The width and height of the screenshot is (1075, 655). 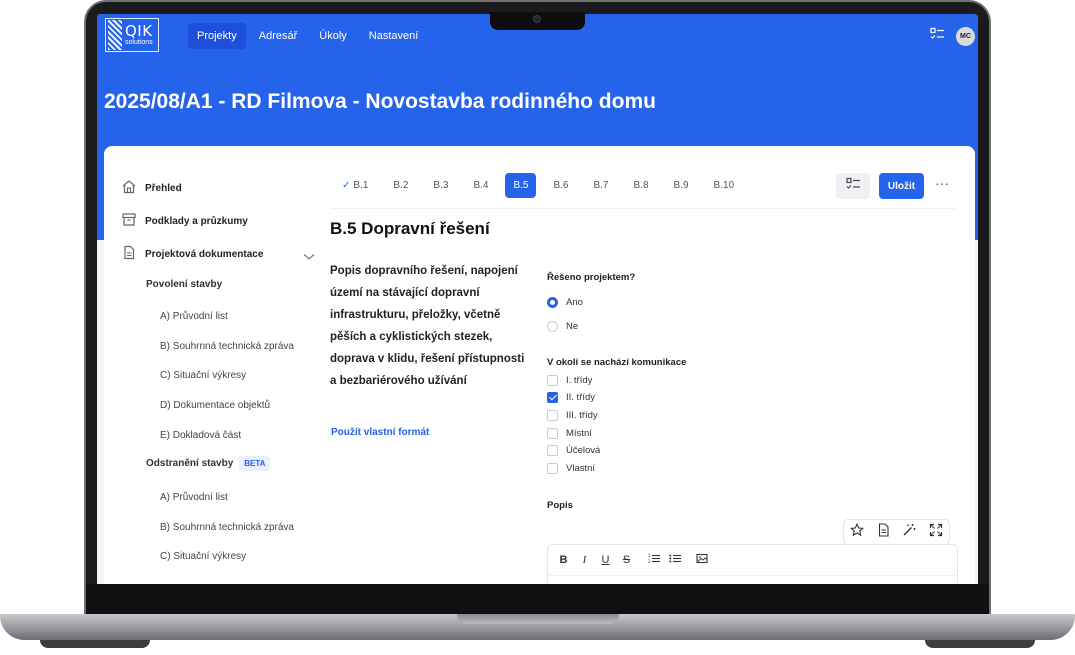 I want to click on question-label: V okolí se nachází komunikace, so click(x=617, y=362).